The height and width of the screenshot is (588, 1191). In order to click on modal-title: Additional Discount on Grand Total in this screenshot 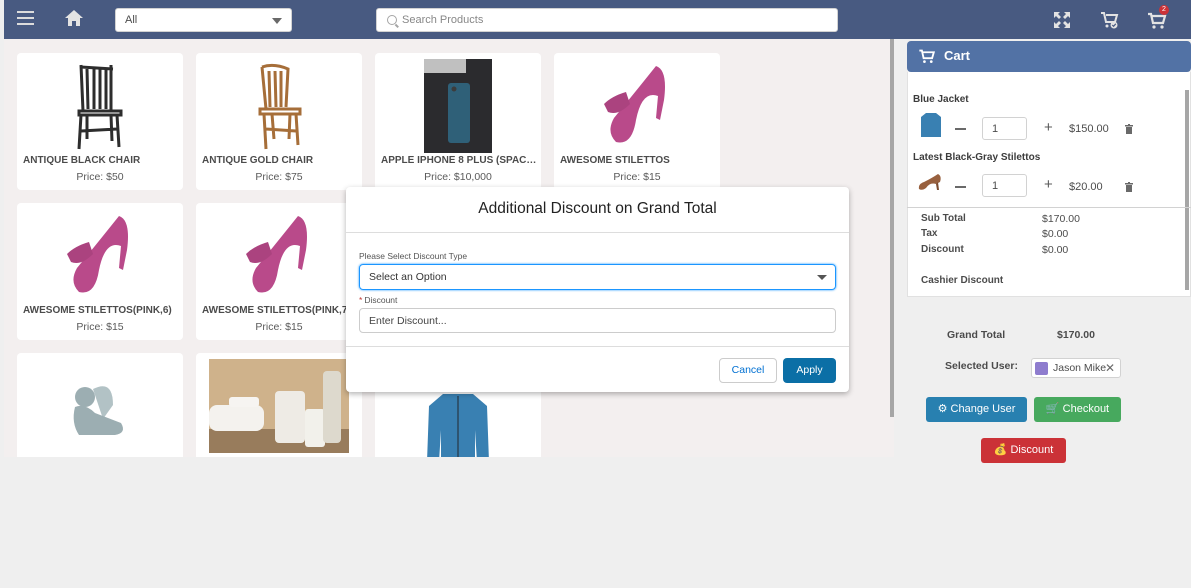, I will do `click(597, 208)`.